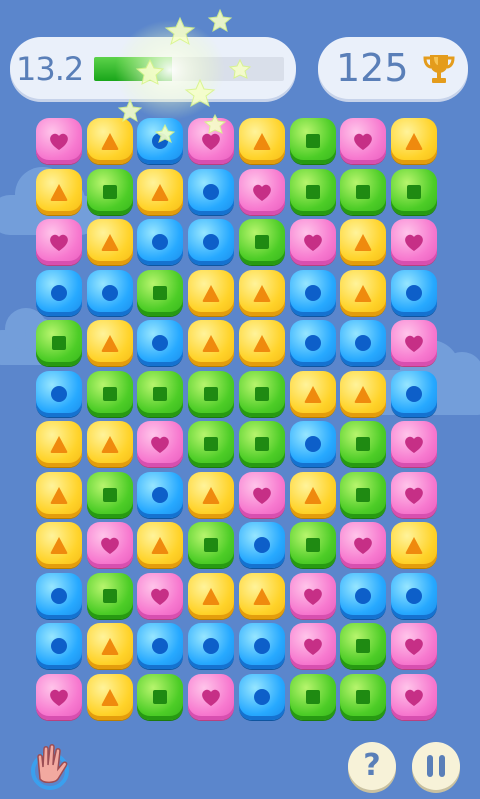 The width and height of the screenshot is (480, 799). What do you see at coordinates (372, 766) in the screenshot?
I see `help-button: ?` at bounding box center [372, 766].